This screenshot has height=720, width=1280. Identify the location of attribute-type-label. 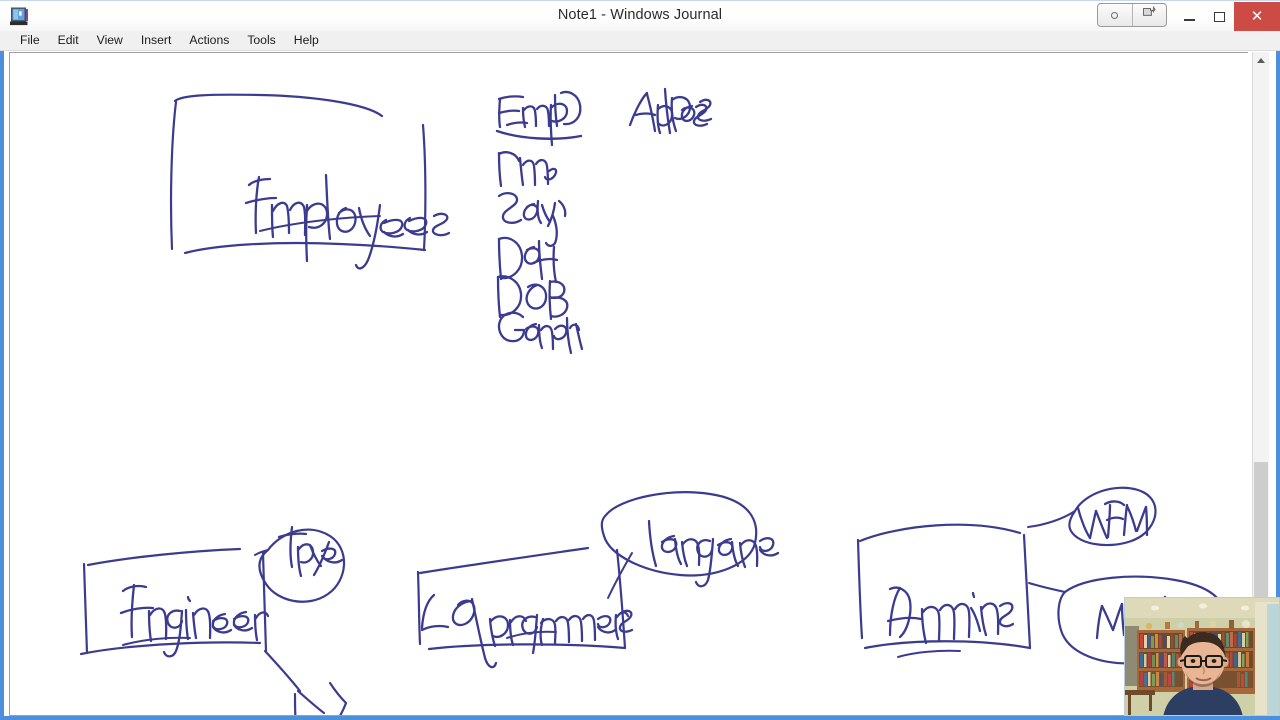
(310, 551).